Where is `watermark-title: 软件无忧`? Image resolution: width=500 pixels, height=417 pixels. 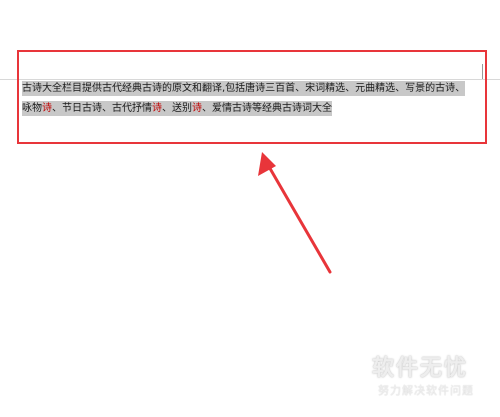 watermark-title: 软件无忧 is located at coordinates (420, 368).